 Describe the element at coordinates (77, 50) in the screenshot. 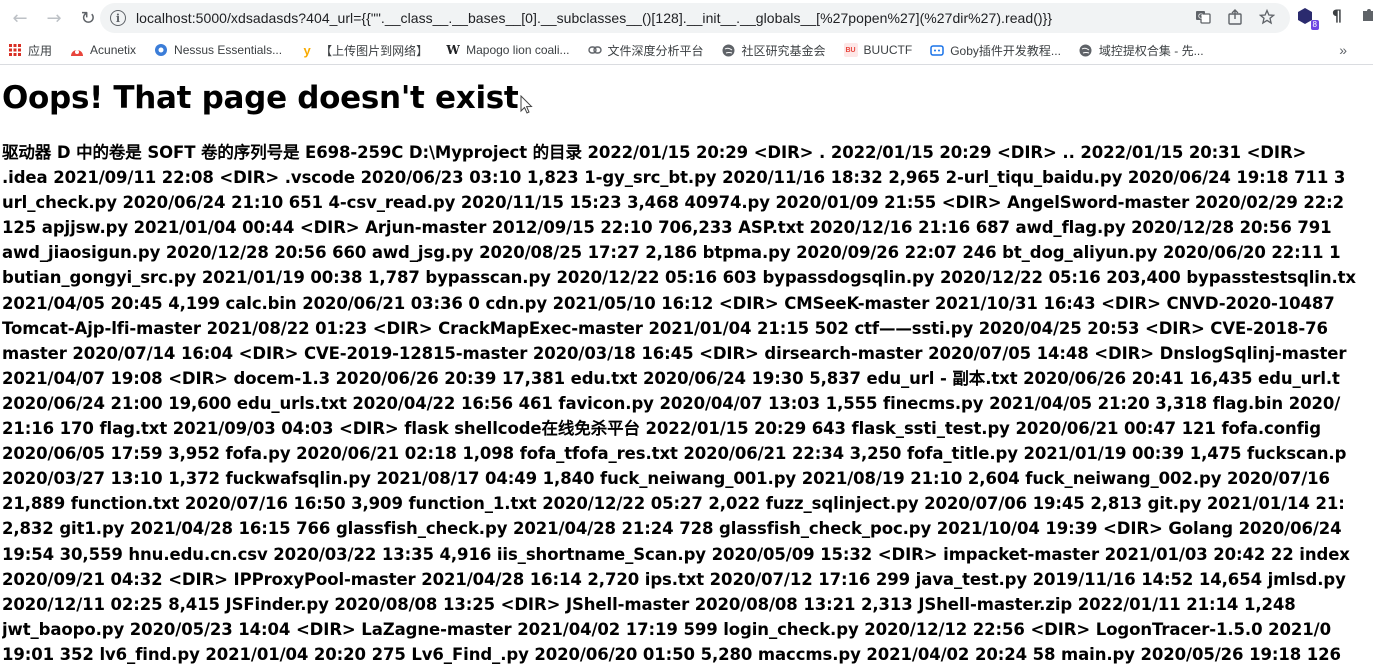

I see `acunetix-icon` at that location.